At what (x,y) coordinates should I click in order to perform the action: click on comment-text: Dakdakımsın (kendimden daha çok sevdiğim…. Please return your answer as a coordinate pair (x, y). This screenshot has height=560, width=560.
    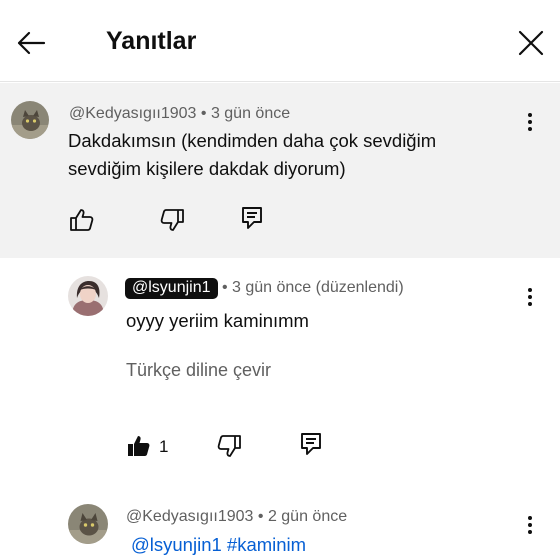
    Looking at the image, I should click on (252, 155).